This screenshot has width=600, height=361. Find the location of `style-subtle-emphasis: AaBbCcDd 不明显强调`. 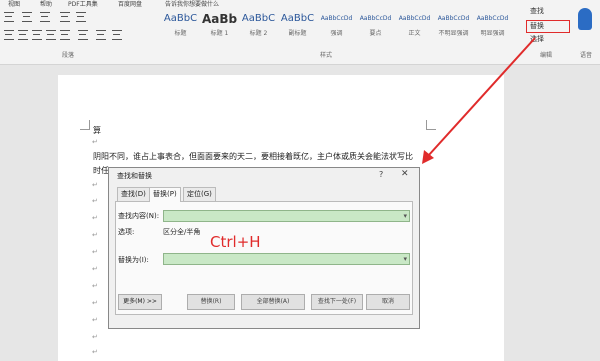

style-subtle-emphasis: AaBbCcDd 不明显强调 is located at coordinates (453, 27).